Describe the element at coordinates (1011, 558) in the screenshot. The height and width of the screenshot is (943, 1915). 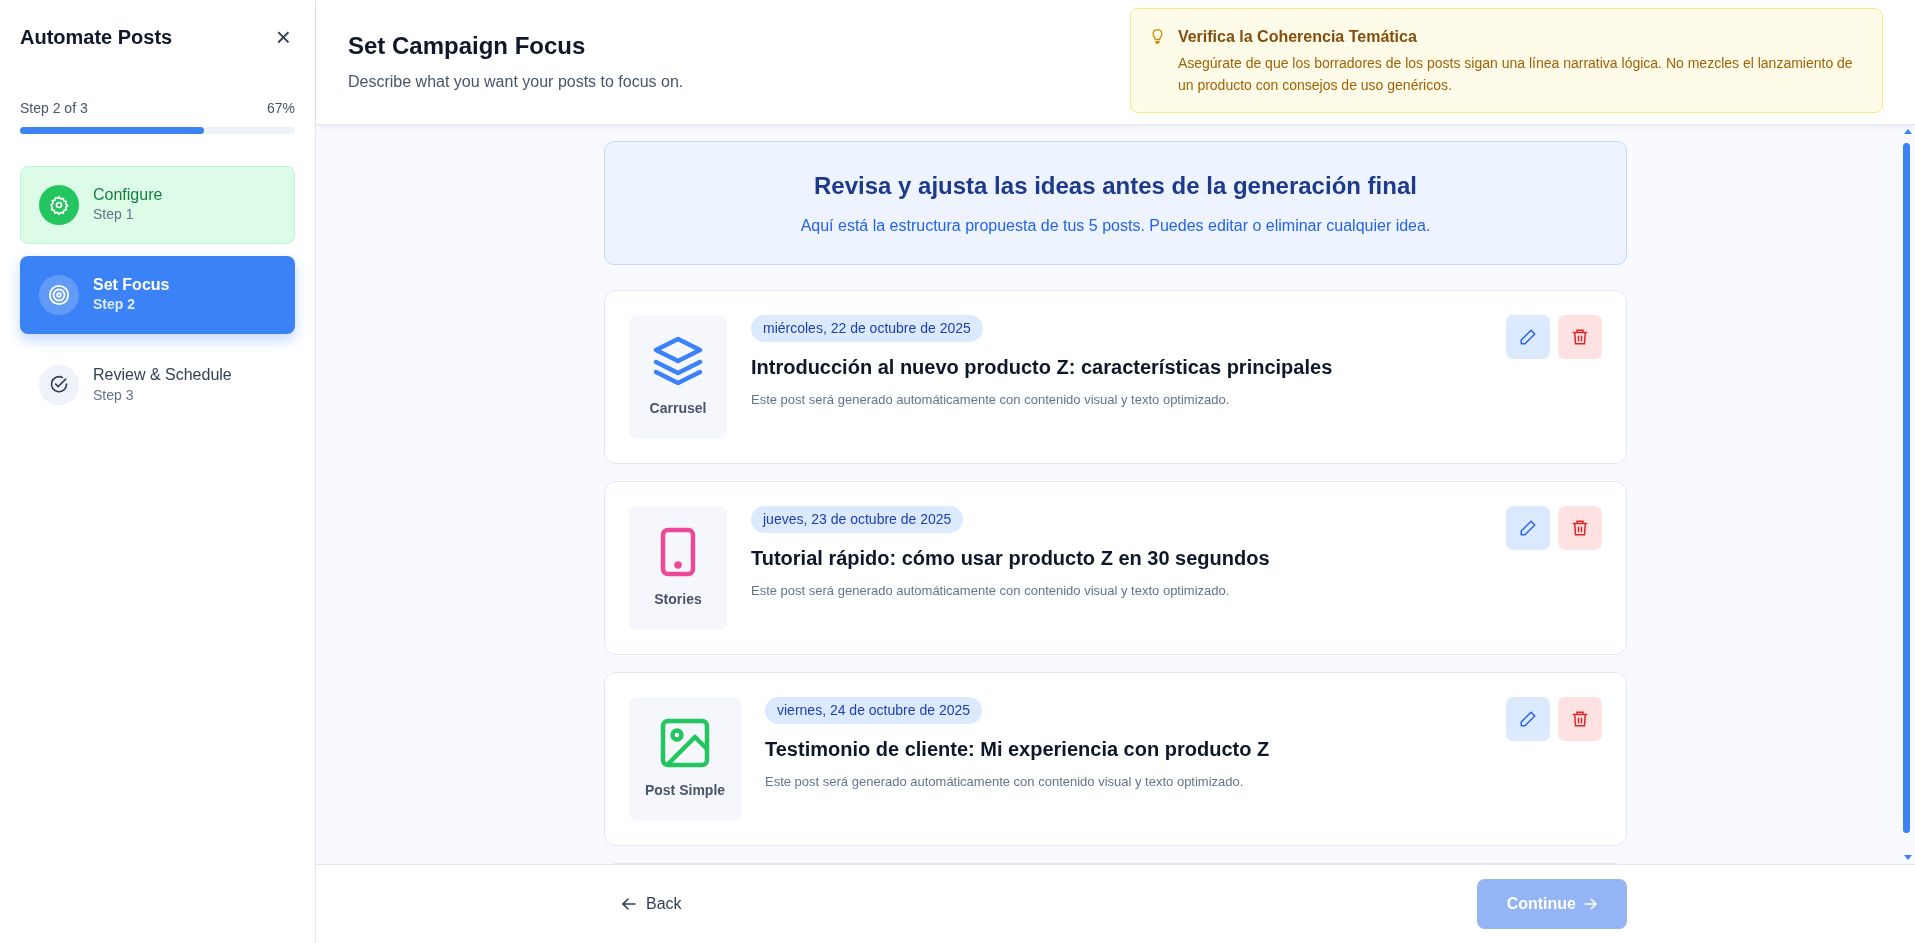
I see `post-title: Tutorial rápido: cómo usar producto Z en 30 segundos` at that location.